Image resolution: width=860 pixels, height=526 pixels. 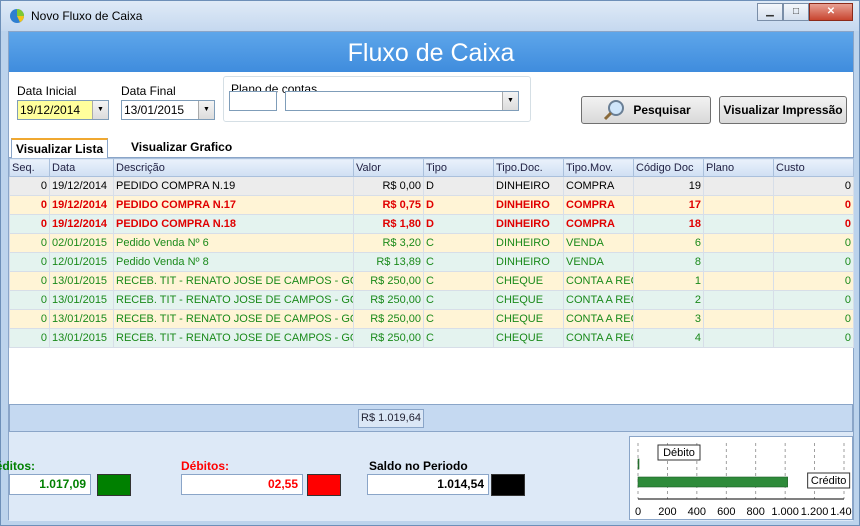 What do you see at coordinates (418, 466) in the screenshot?
I see `saldo-label: Saldo no Periodo` at bounding box center [418, 466].